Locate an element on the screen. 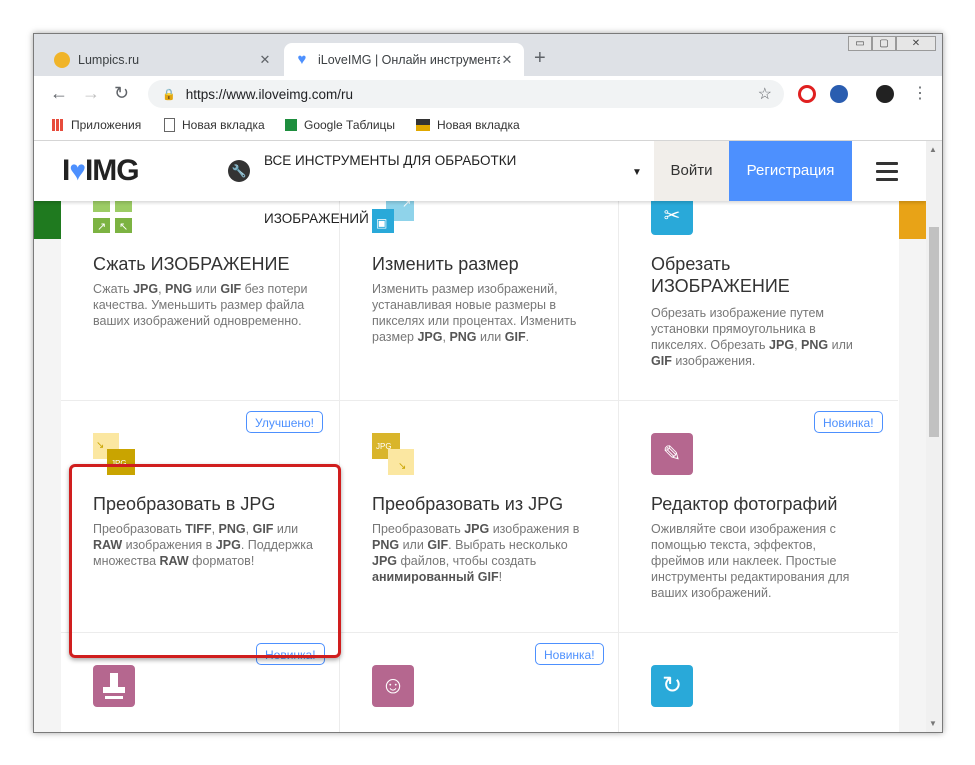 The width and height of the screenshot is (975, 765). logo-text: IMG is located at coordinates (112, 170).